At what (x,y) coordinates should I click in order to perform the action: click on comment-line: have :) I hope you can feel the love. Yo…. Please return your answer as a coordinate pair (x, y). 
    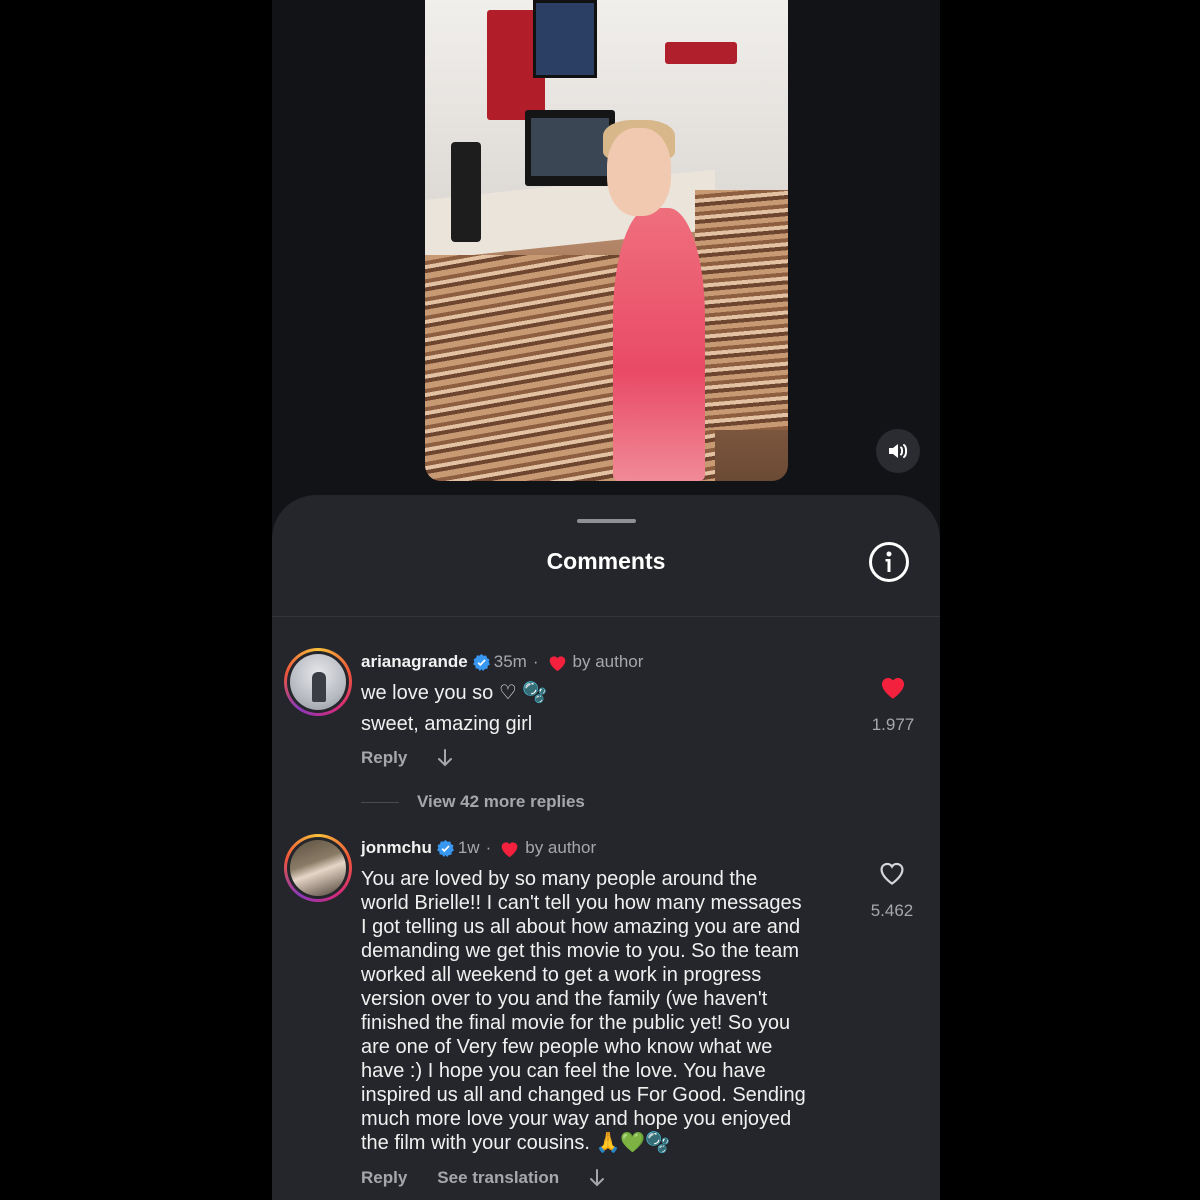
    Looking at the image, I should click on (563, 1071).